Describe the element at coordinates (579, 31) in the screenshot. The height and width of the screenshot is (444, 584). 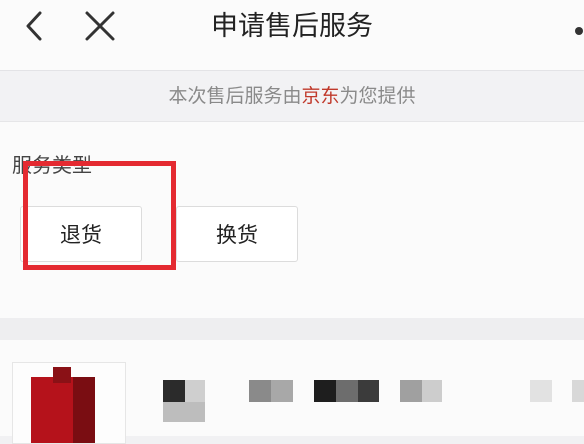
I see `more-dots-icon` at that location.